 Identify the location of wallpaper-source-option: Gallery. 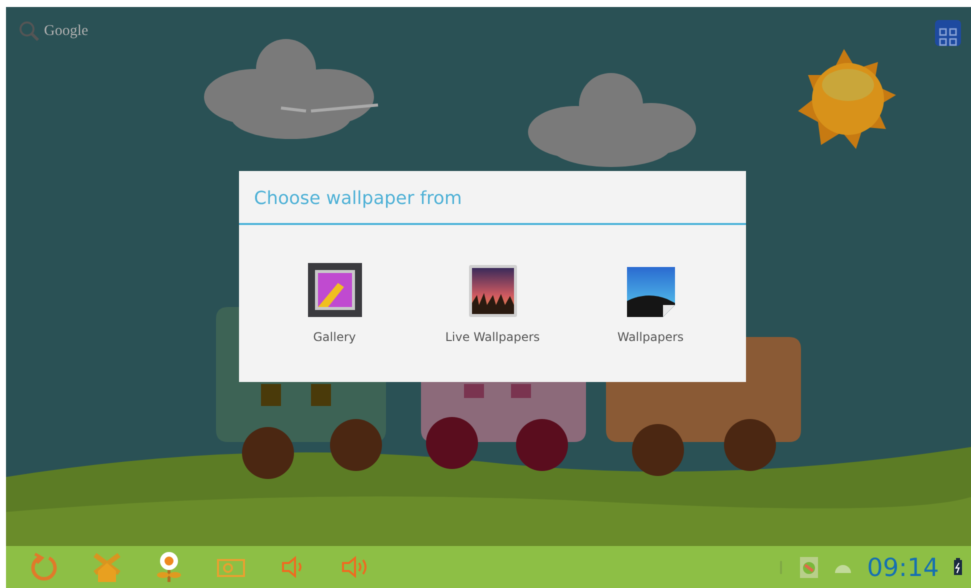
(335, 304).